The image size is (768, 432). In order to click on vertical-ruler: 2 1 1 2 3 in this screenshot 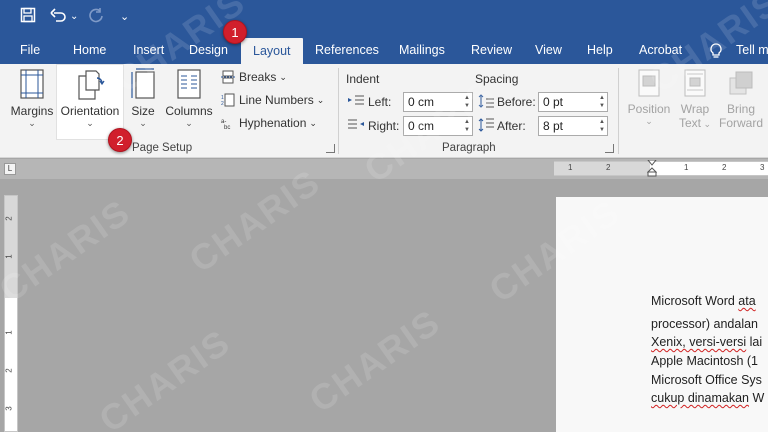, I will do `click(11, 313)`.